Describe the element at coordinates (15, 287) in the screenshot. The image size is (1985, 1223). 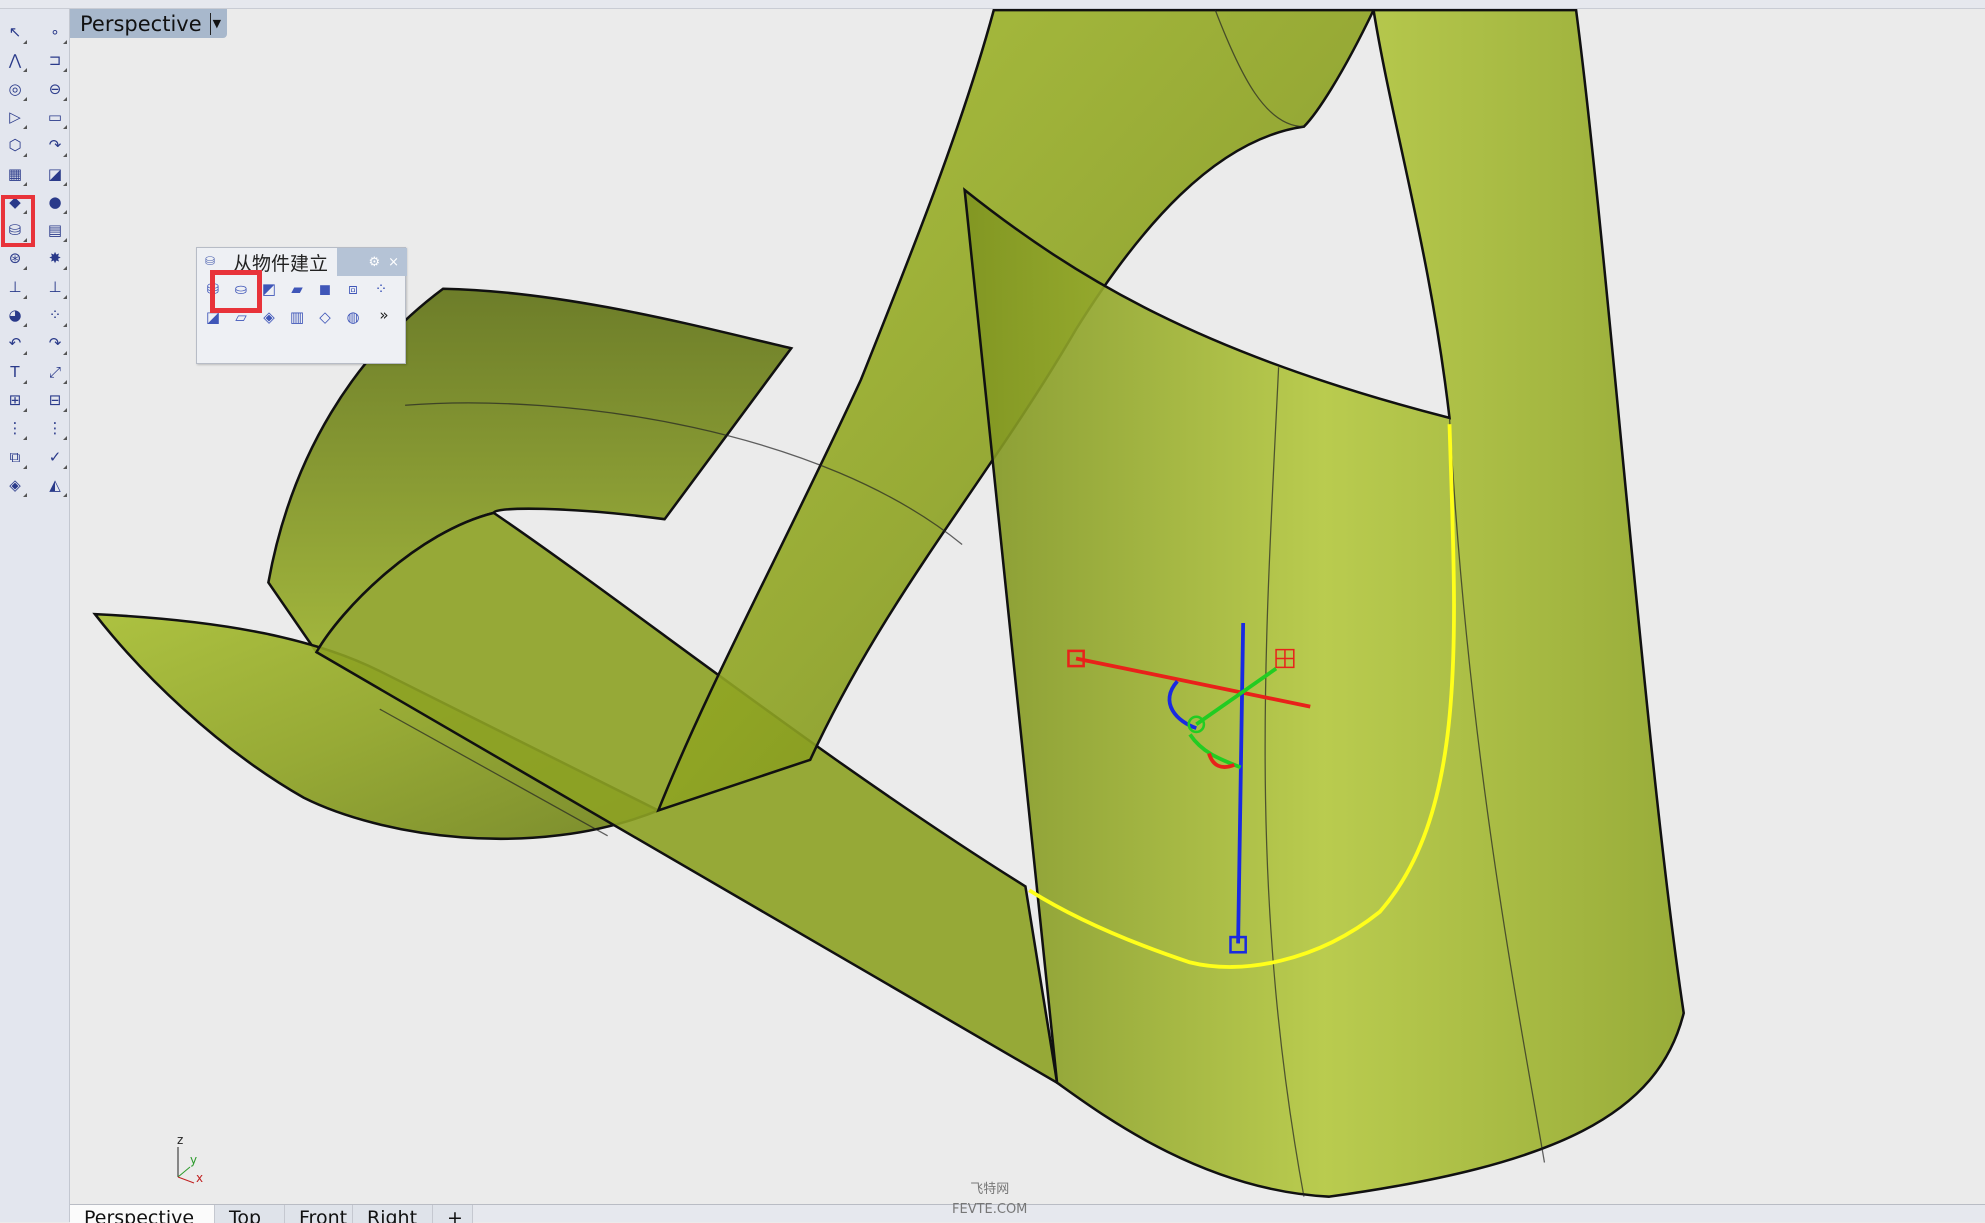
I see `split-icon: ⊥` at that location.